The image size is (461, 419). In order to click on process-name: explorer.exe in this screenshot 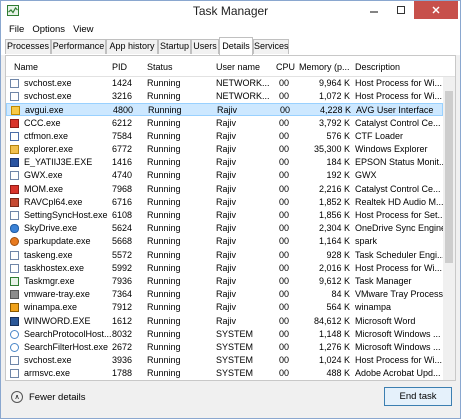, I will do `click(49, 149)`.